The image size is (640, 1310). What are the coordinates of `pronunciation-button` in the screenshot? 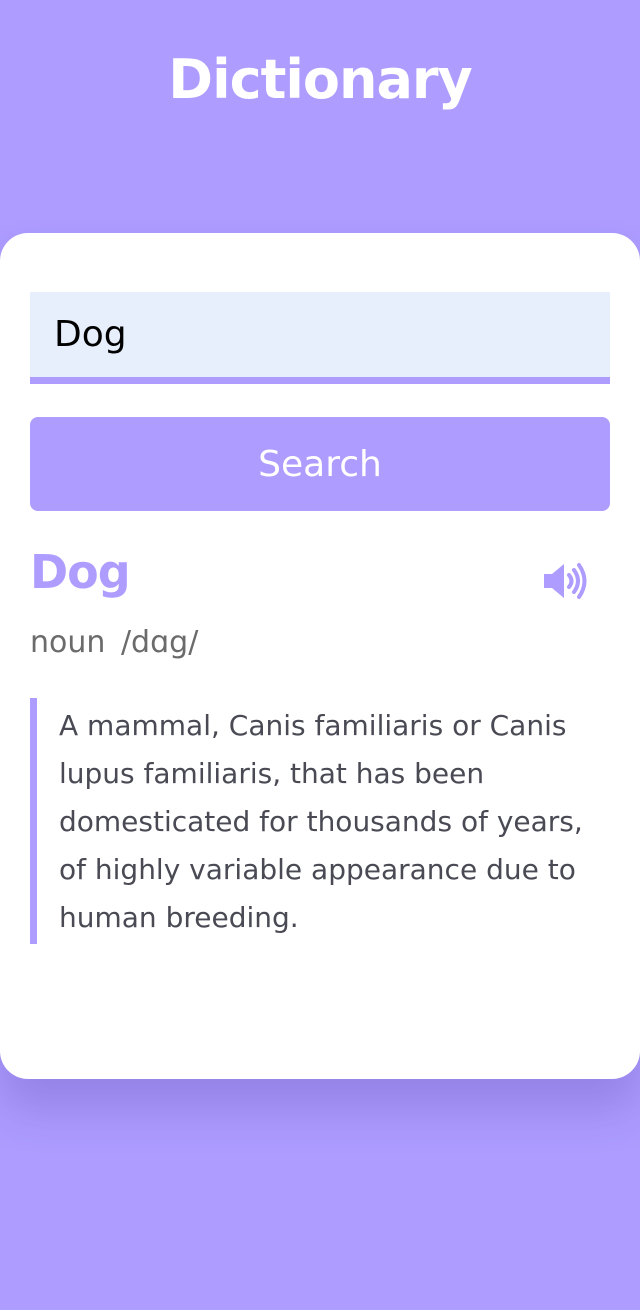 It's located at (565, 581).